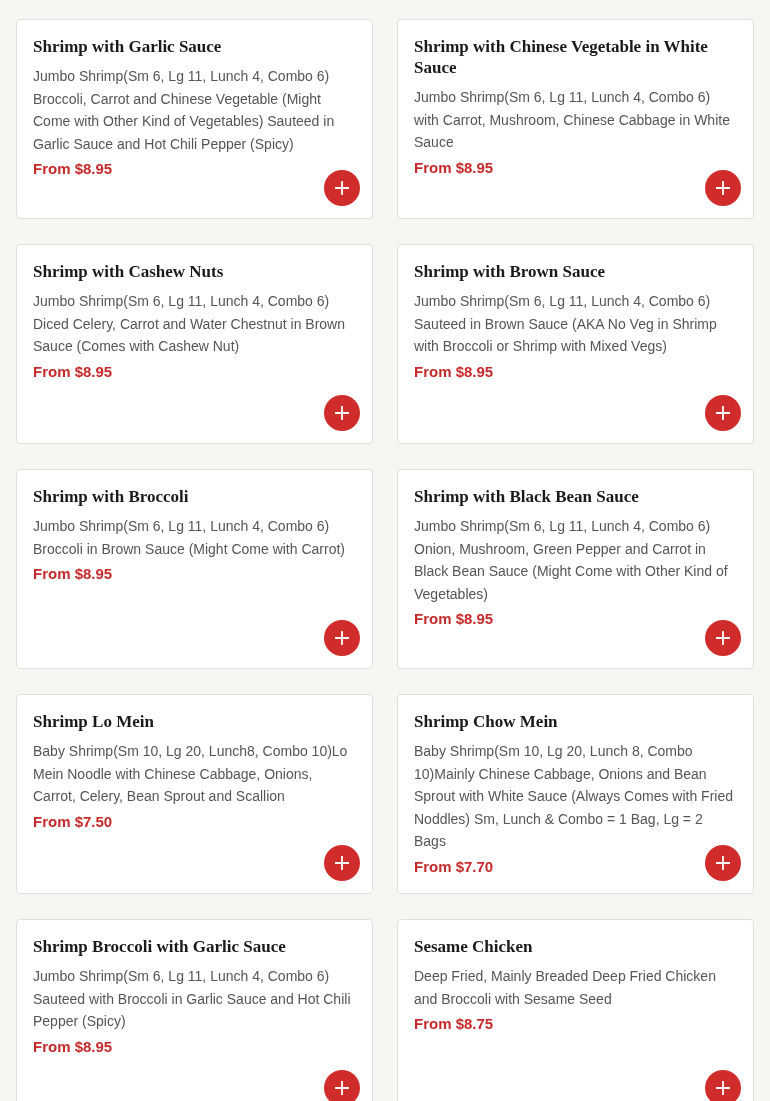  I want to click on item-title: Shrimp Lo Mein, so click(94, 721).